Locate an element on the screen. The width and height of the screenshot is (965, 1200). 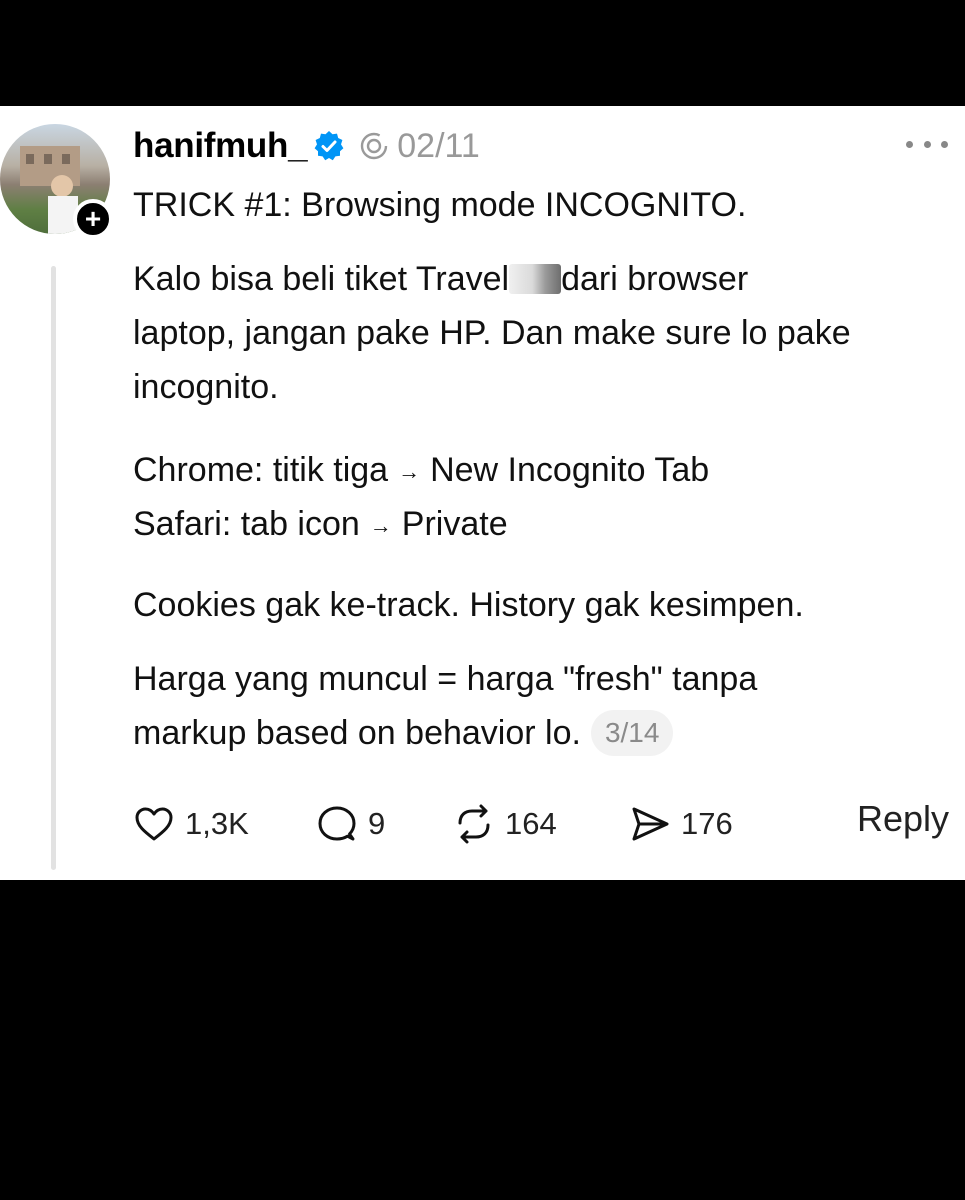
post-line-2: Kalo bisa beli tiket Travel dari browser is located at coordinates (440, 279).